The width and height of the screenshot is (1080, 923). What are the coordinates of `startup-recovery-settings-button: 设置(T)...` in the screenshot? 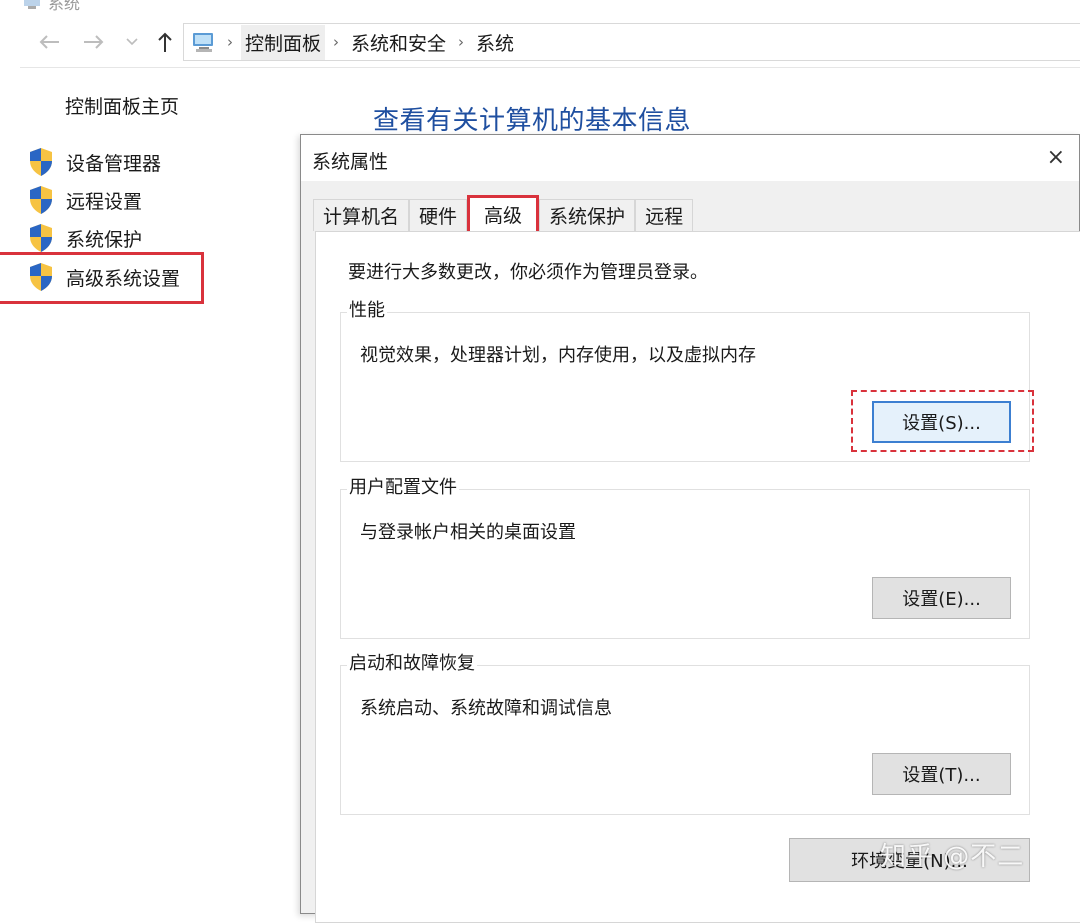 It's located at (941, 774).